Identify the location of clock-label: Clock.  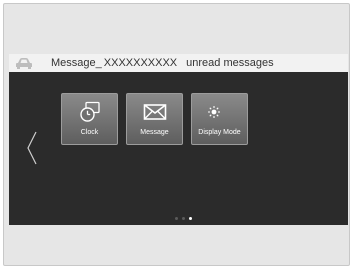
(89, 132).